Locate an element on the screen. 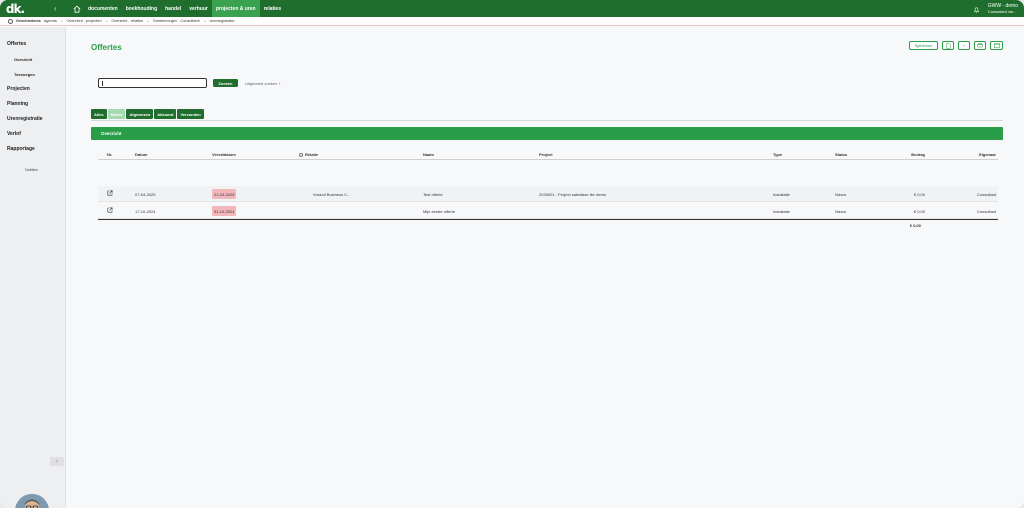 Image resolution: width=1024 pixels, height=508 pixels. tab-nieuw: Nieuw is located at coordinates (116, 114).